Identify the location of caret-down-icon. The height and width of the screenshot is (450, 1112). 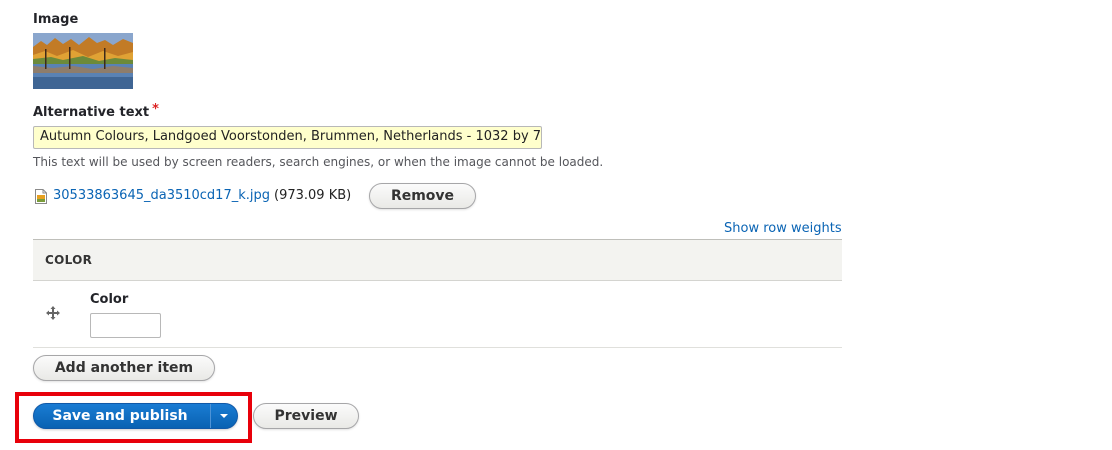
(224, 416).